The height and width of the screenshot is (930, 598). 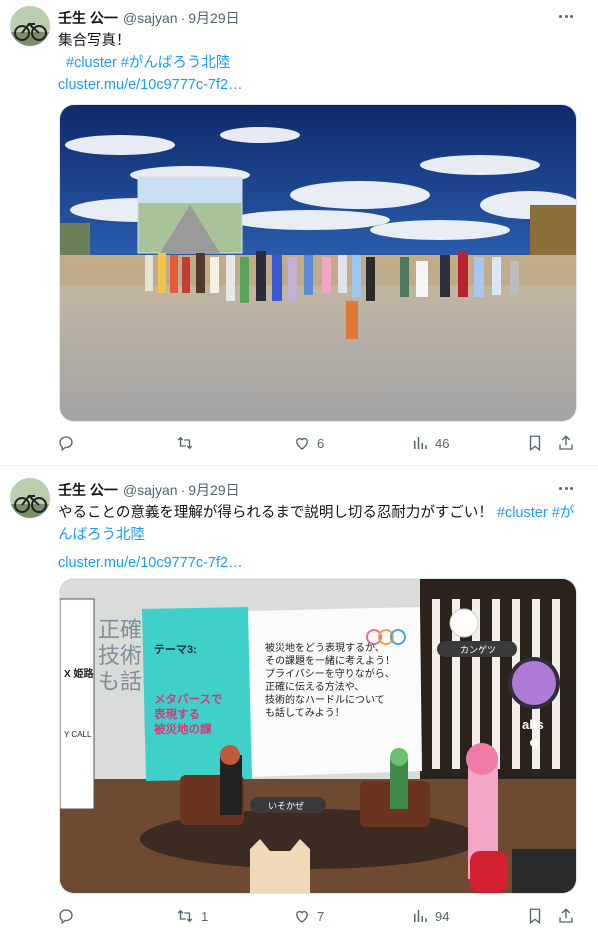 What do you see at coordinates (430, 916) in the screenshot?
I see `views-button: 94` at bounding box center [430, 916].